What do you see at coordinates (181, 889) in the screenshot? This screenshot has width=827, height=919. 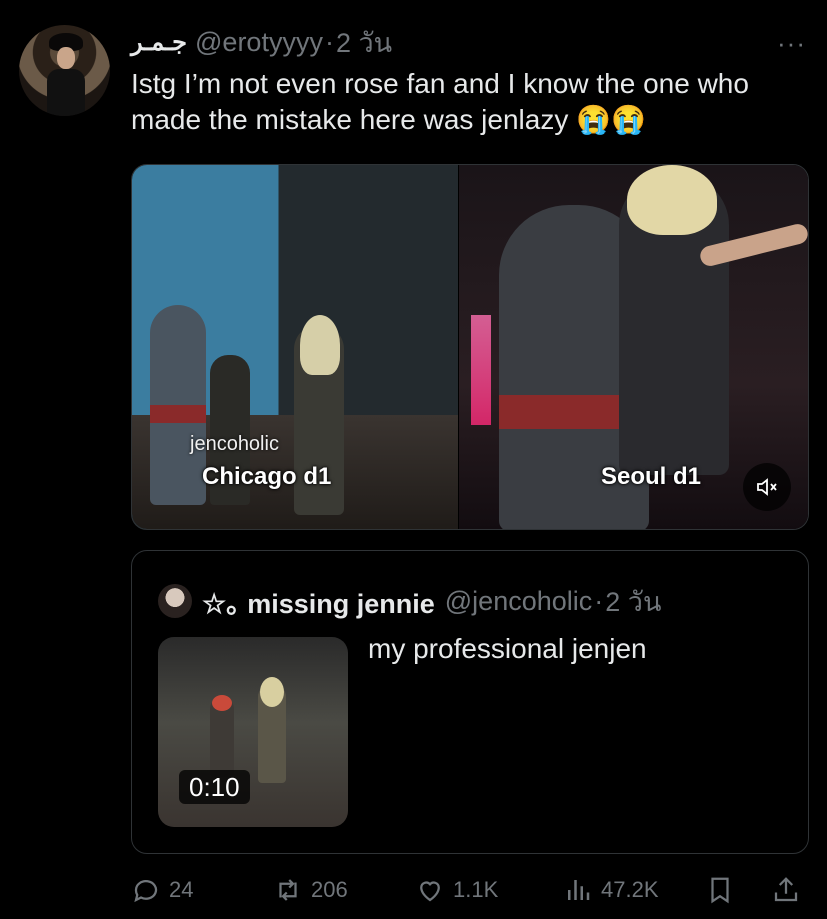 I see `reply-count: 24` at bounding box center [181, 889].